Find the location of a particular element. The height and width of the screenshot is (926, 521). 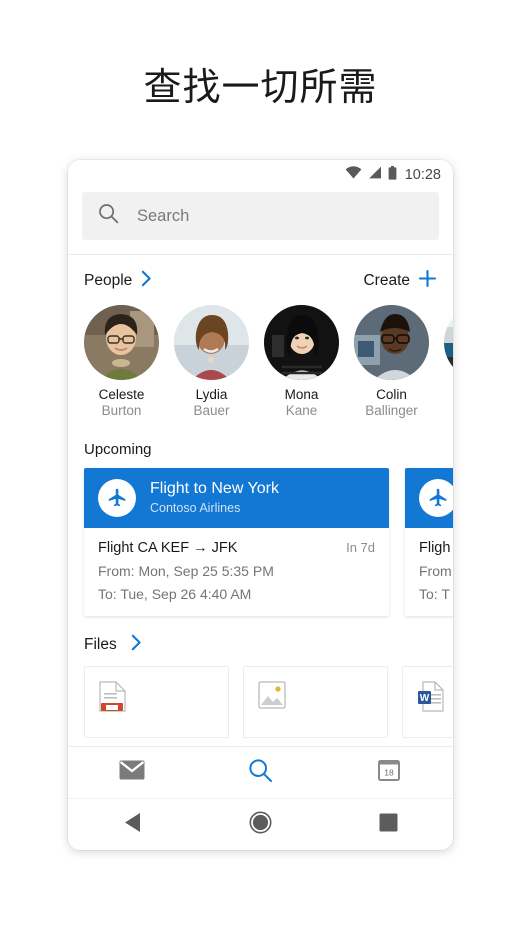

file-card: W is located at coordinates (427, 701).